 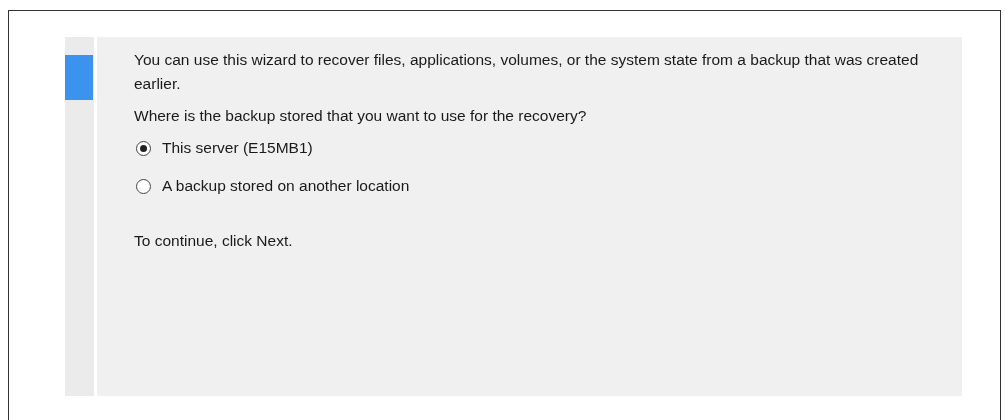 I want to click on instruction-text: To continue, click Next., so click(x=214, y=241).